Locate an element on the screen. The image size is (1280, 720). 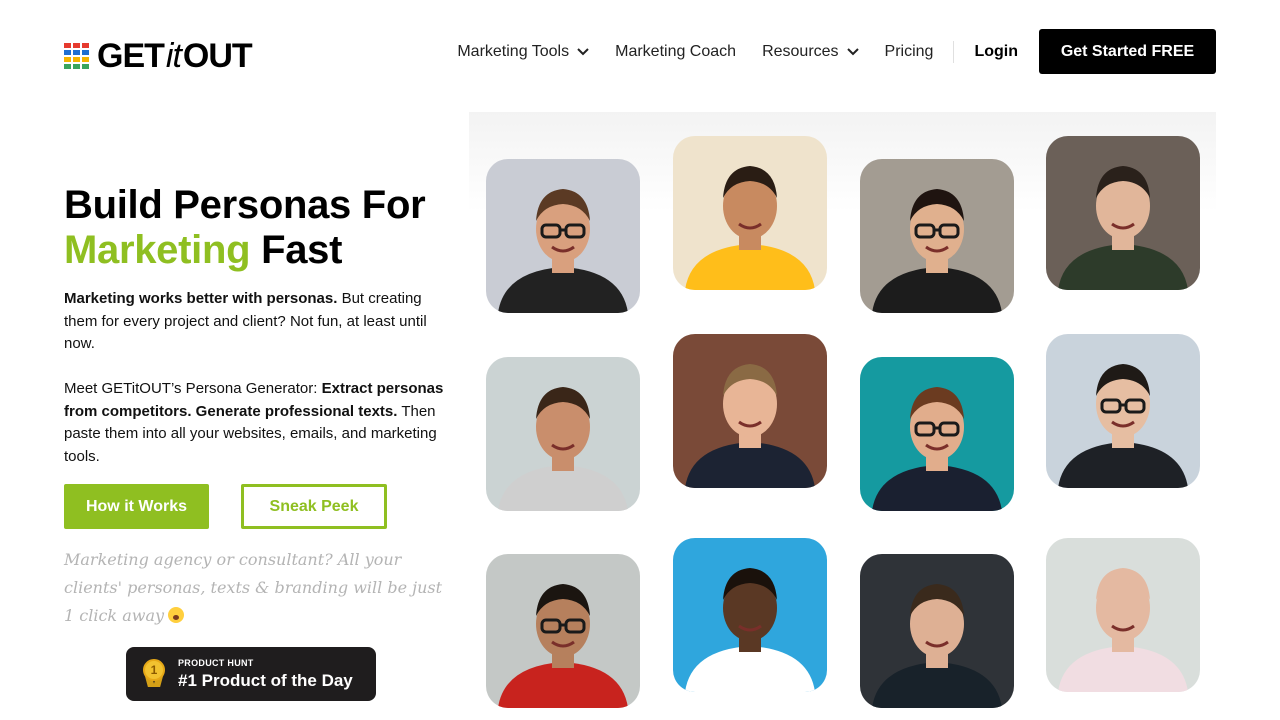
nav-label: Marketing Coach is located at coordinates (676, 51).